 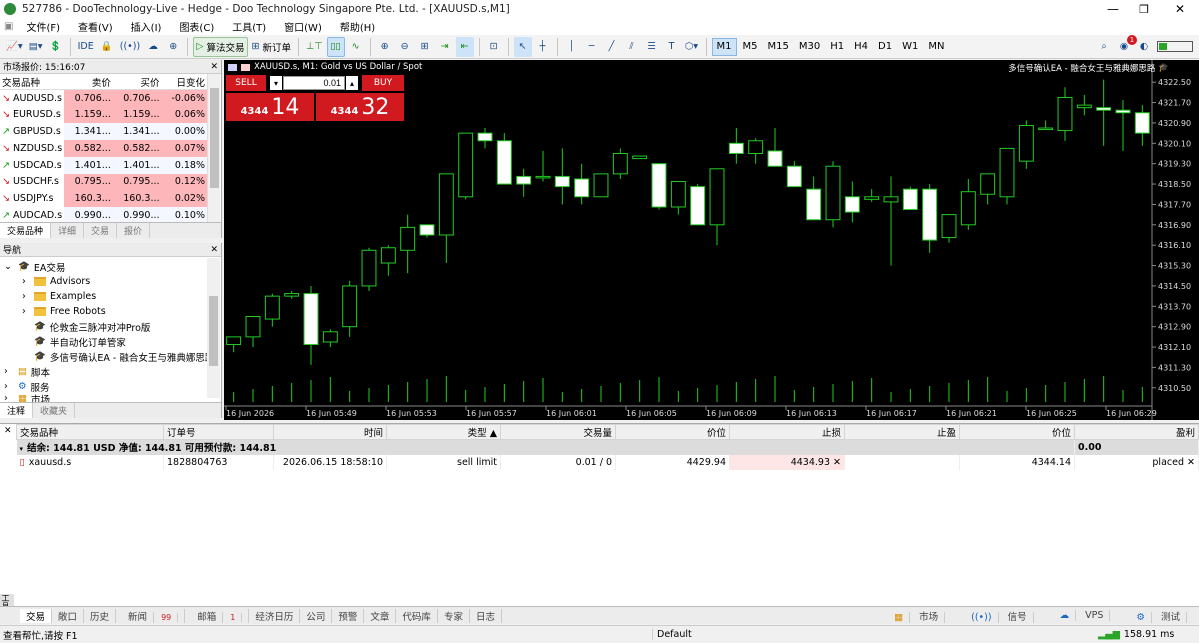 I want to click on tf-m1: M1, so click(x=724, y=46).